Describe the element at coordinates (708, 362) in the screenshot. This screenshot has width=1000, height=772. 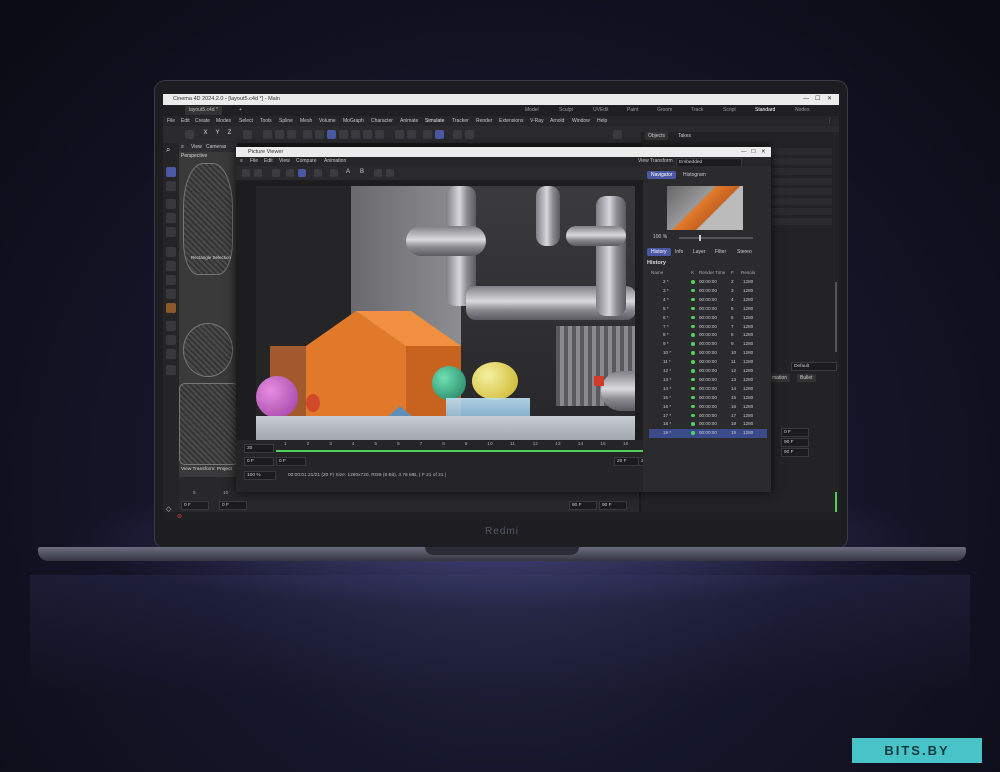
I see `history-row: 11 * 00:00:00 11 1280` at that location.